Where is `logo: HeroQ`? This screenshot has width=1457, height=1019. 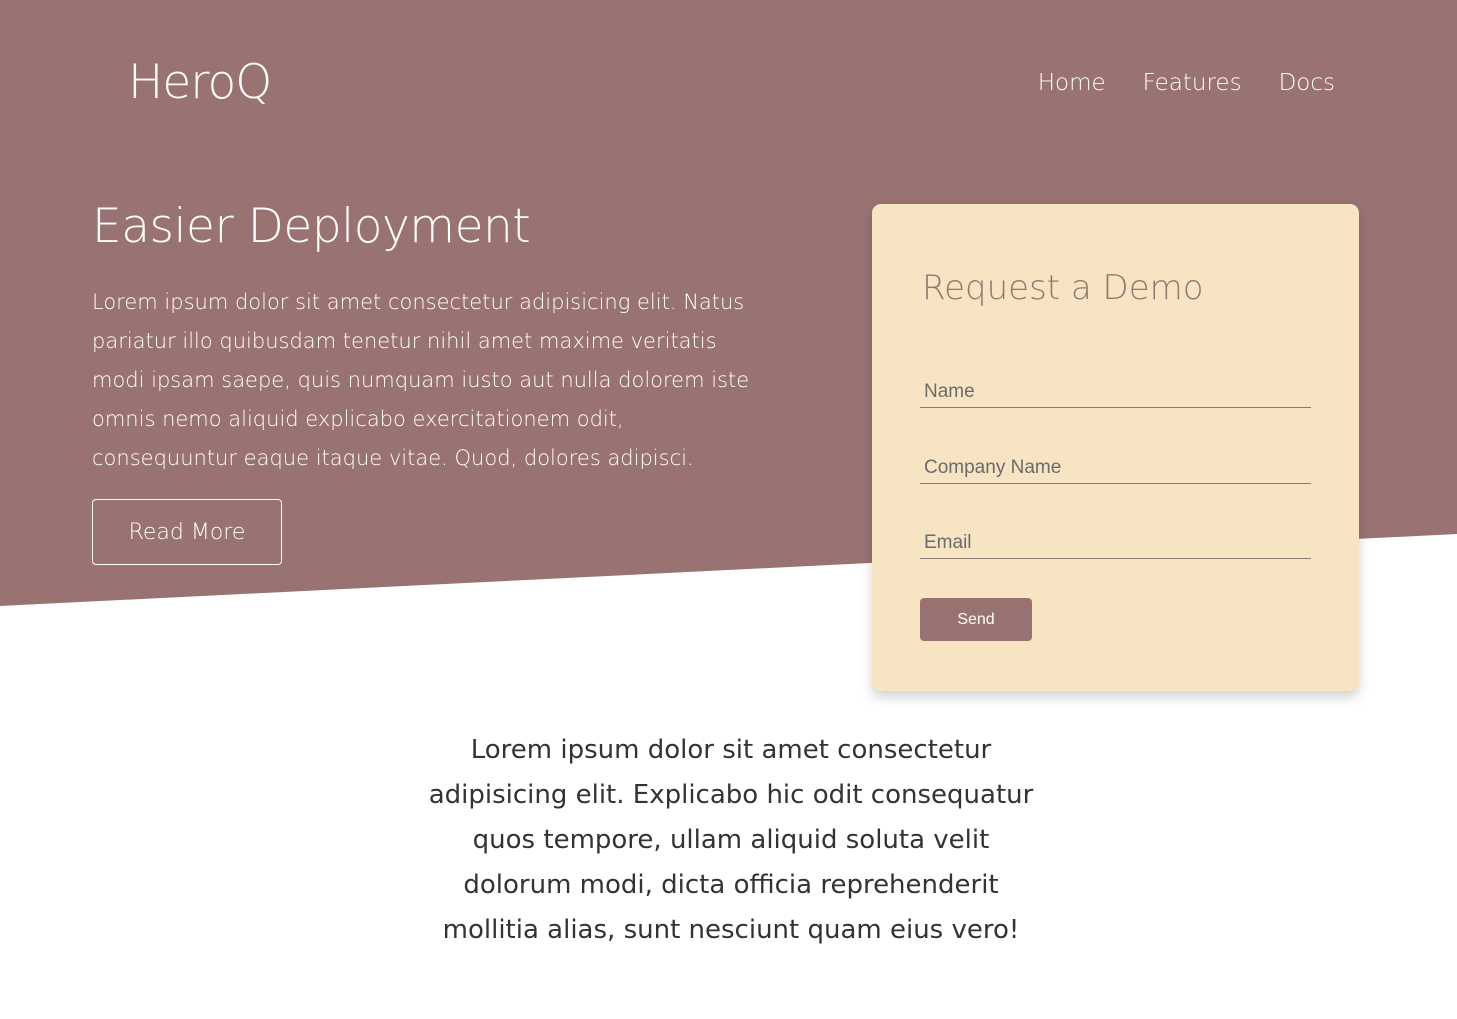 logo: HeroQ is located at coordinates (200, 83).